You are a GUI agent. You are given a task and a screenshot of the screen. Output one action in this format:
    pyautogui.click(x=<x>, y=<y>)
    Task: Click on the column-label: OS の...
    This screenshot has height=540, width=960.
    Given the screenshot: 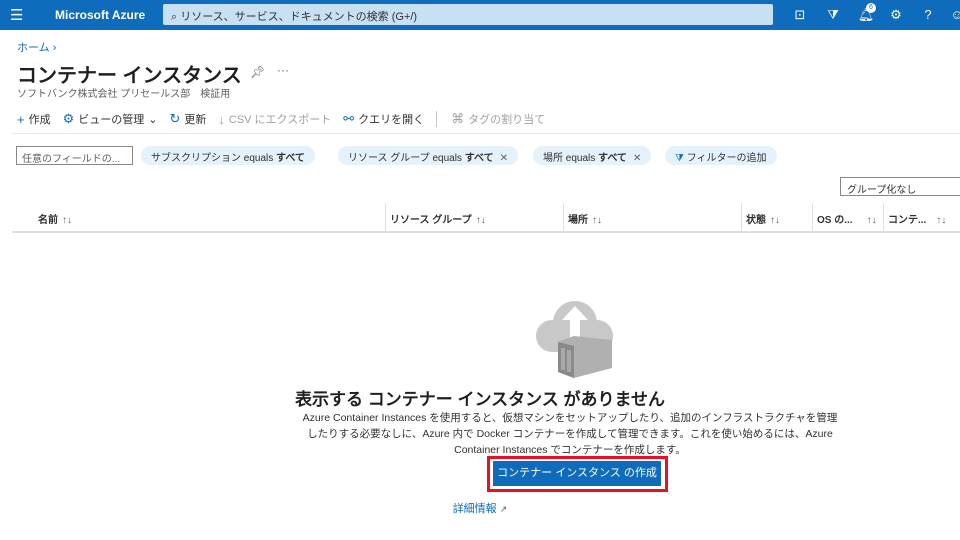 What is the action you would take?
    pyautogui.click(x=835, y=220)
    